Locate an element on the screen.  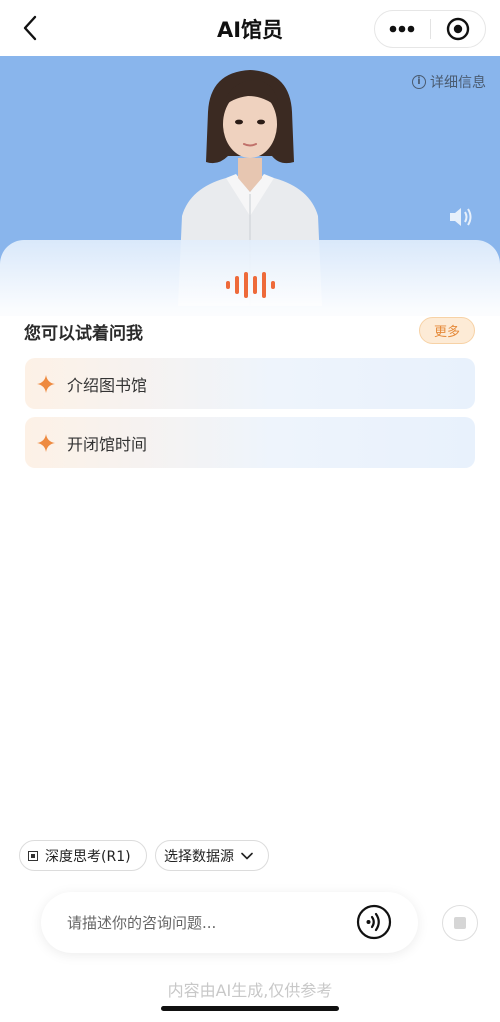
nav-bar: AI馆员 is located at coordinates (250, 28).